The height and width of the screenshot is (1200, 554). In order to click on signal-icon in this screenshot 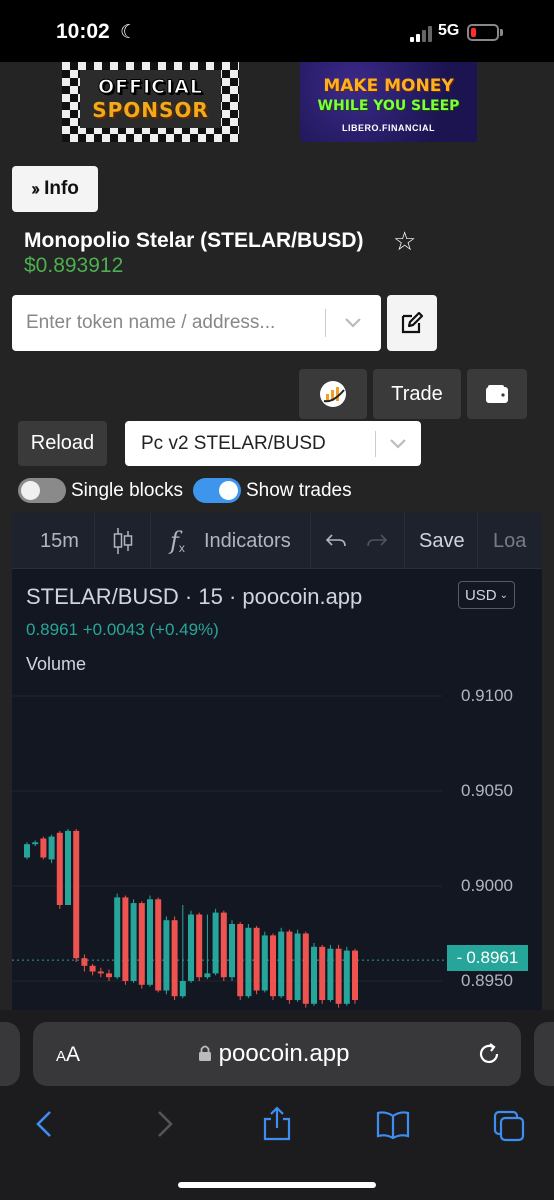, I will do `click(423, 34)`.